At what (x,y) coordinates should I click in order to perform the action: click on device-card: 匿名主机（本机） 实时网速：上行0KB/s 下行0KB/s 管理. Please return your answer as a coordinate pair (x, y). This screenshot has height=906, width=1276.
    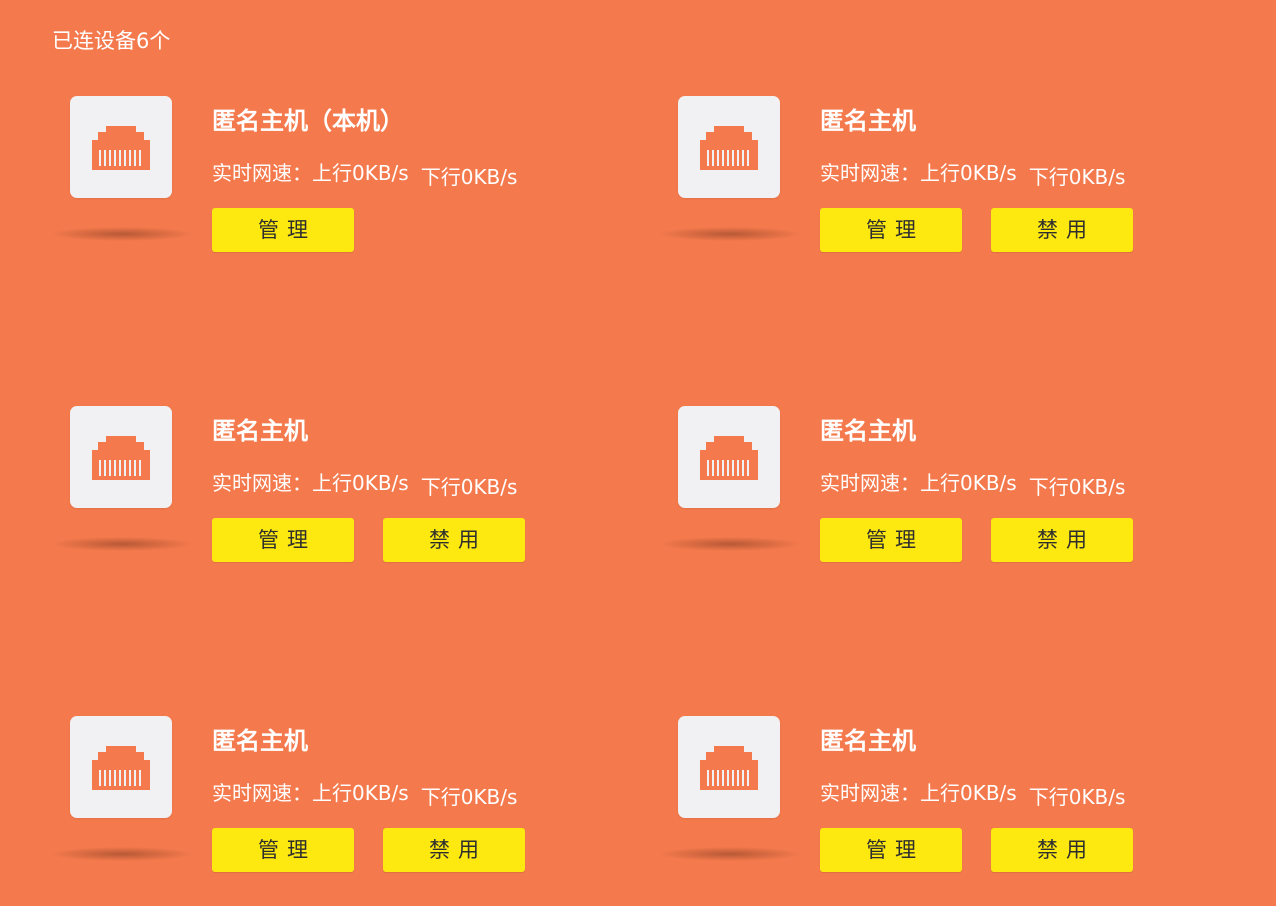
    Looking at the image, I should click on (352, 178).